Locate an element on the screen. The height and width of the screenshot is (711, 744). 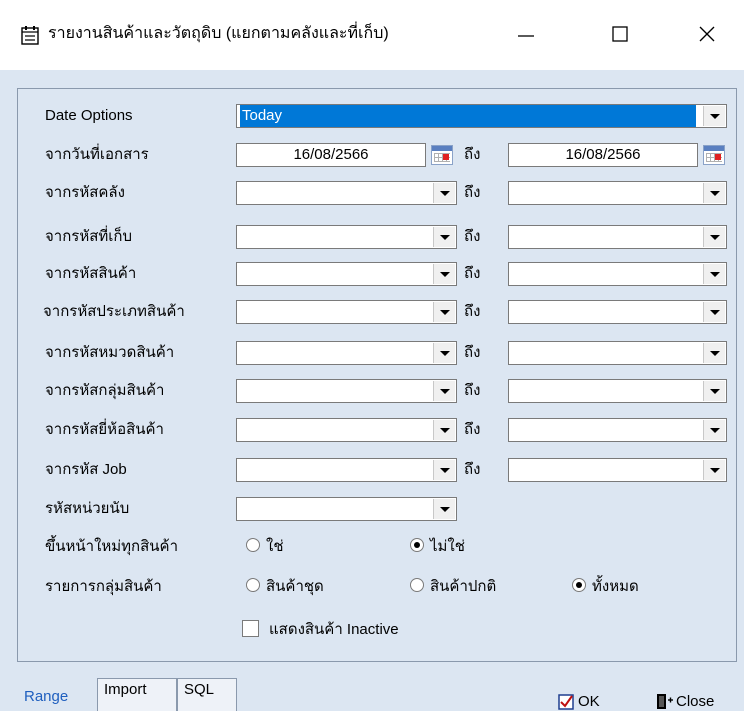
group-items-all-radio: ทั้งหมด is located at coordinates (605, 587).